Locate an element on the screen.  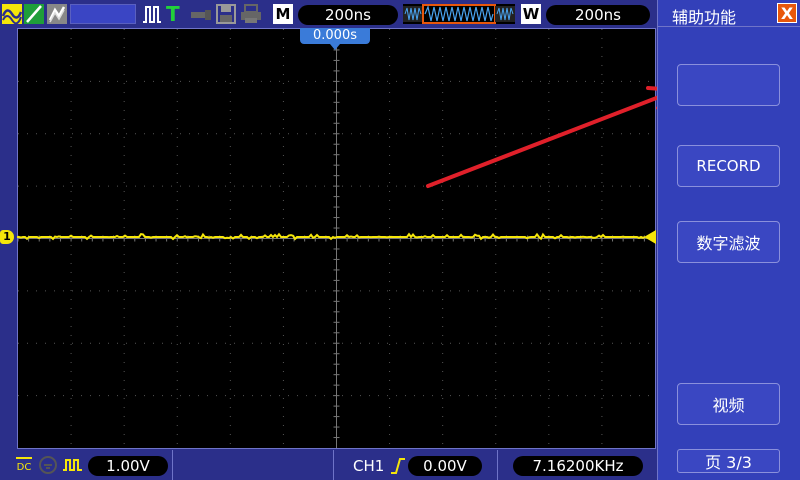
menu-page-button: 页 3/3 is located at coordinates (728, 461).